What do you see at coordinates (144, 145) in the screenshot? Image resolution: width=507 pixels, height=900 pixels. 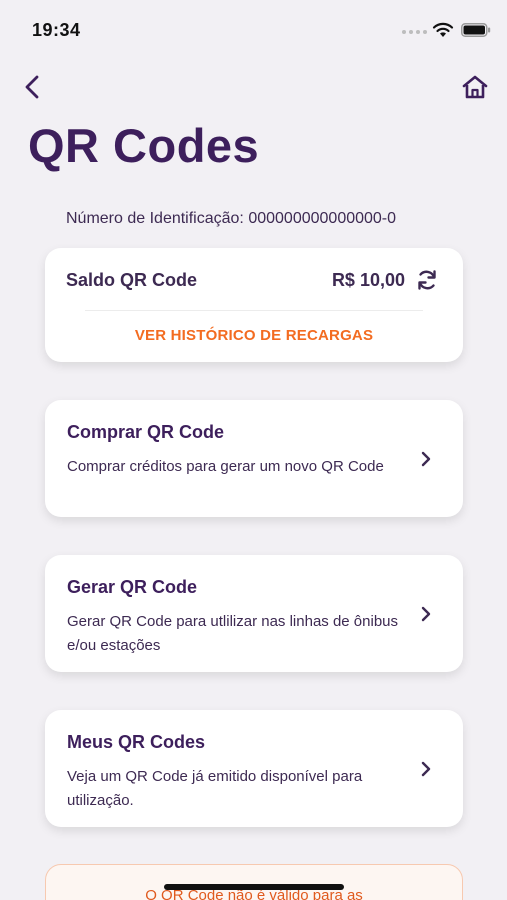 I see `page-title: QR Codes` at bounding box center [144, 145].